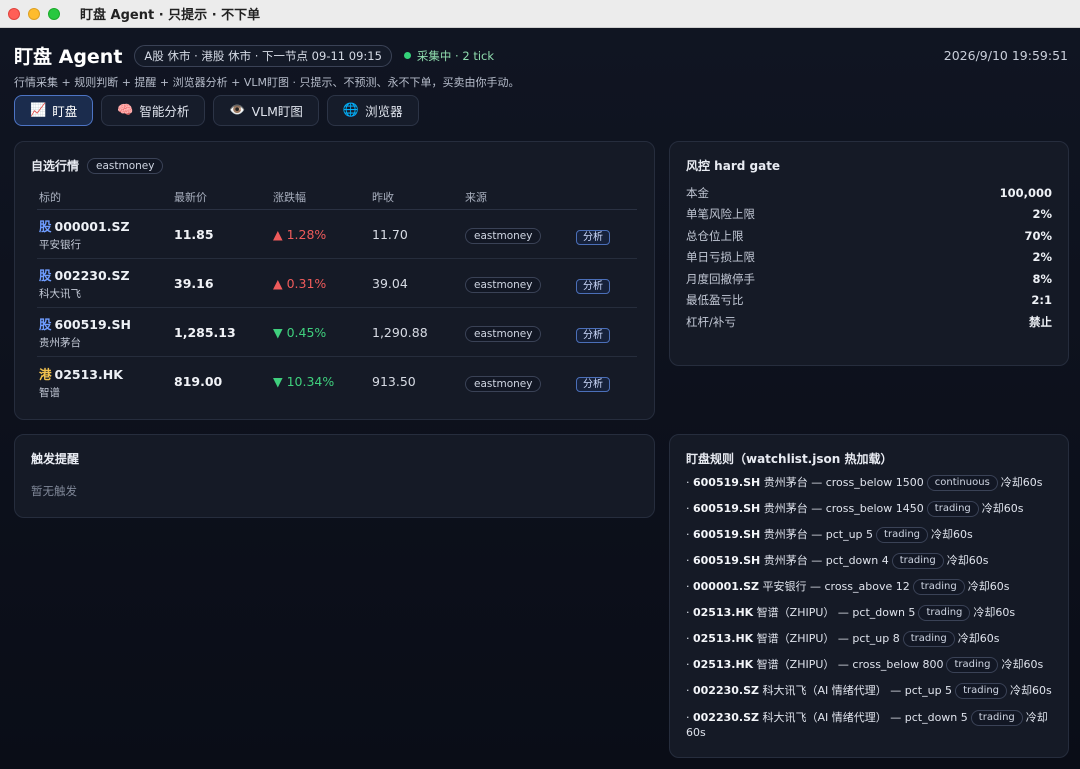 This screenshot has width=1080, height=769. I want to click on change-cell: ▲ 0.31%, so click(300, 283).